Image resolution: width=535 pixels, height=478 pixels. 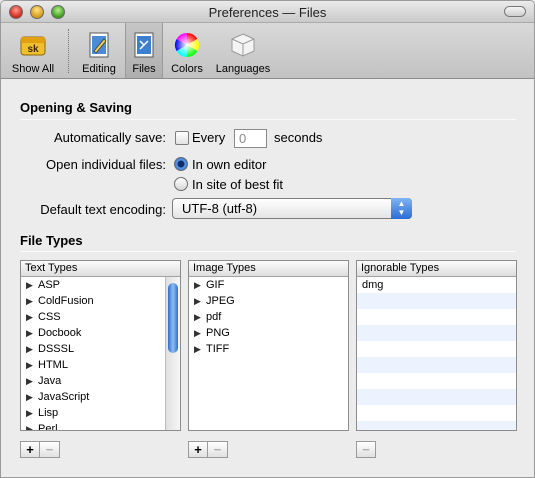 What do you see at coordinates (215, 285) in the screenshot?
I see `list-item-label: GIF` at bounding box center [215, 285].